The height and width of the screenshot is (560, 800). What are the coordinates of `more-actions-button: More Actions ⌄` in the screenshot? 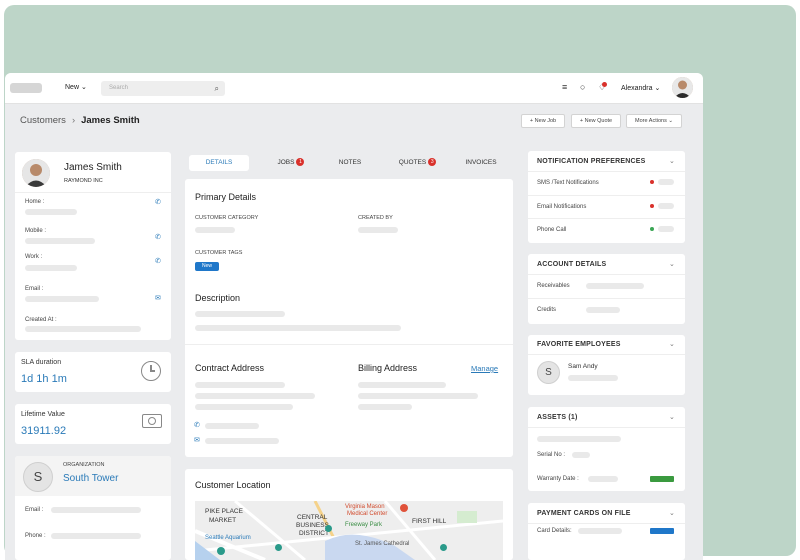 It's located at (654, 121).